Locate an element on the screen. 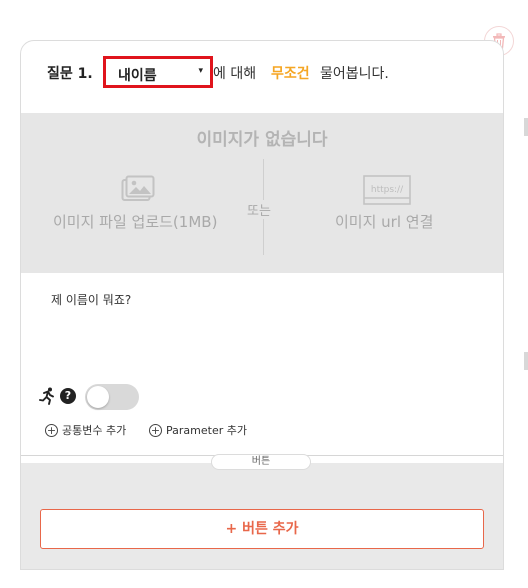 This screenshot has width=528, height=588. url-icon-text: https:// is located at coordinates (387, 190).